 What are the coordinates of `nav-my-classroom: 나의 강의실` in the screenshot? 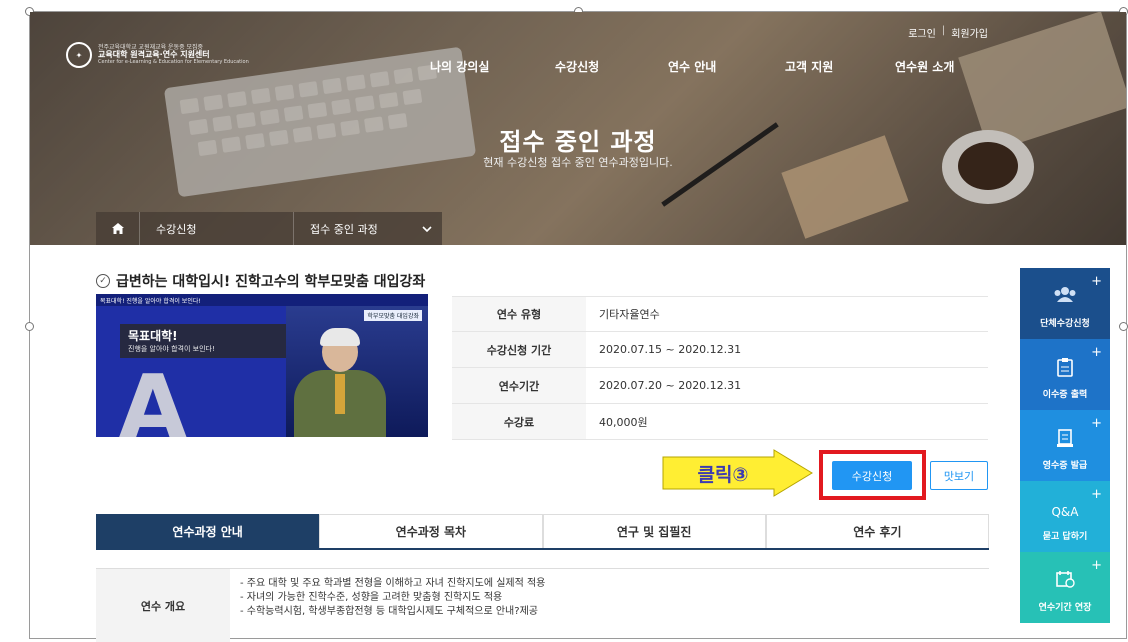 It's located at (492, 66).